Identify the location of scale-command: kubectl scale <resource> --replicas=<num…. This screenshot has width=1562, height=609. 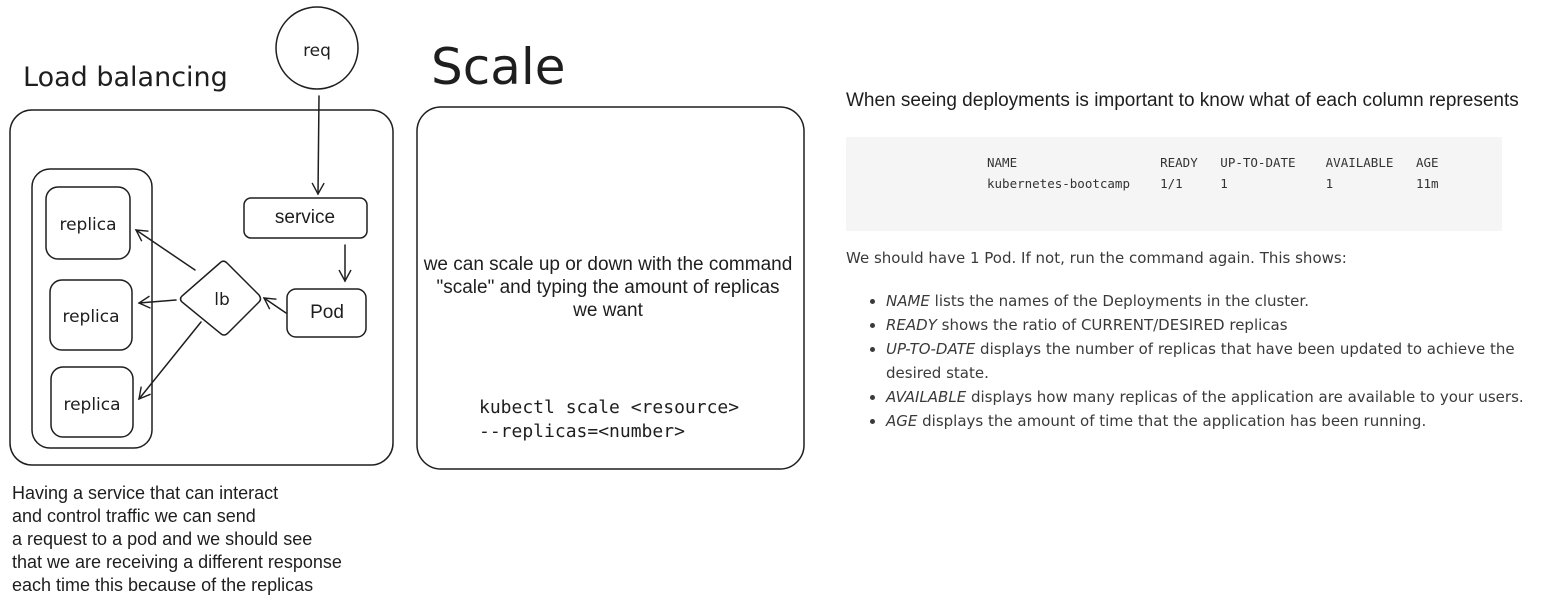
(609, 420).